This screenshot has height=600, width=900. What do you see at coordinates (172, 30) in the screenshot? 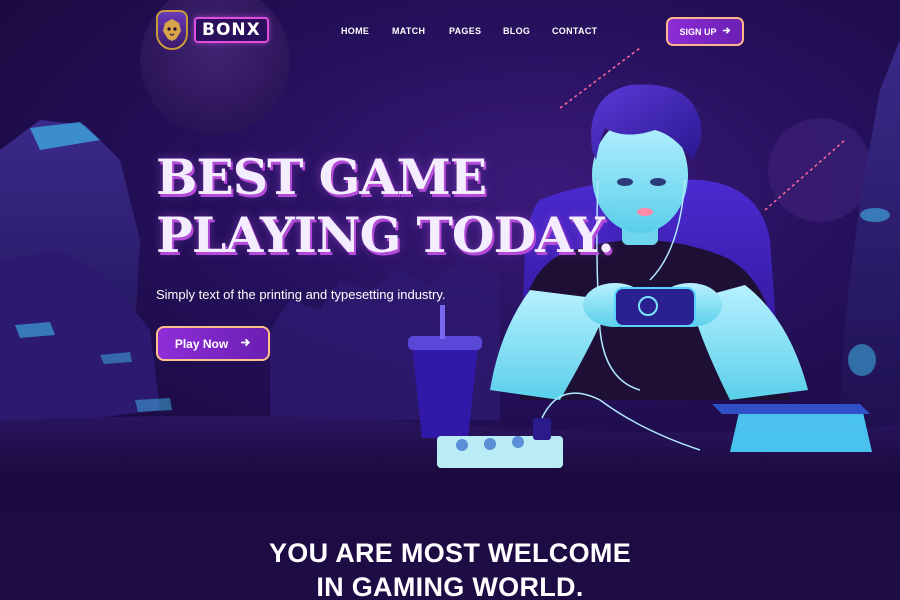
I see `lion-icon` at bounding box center [172, 30].